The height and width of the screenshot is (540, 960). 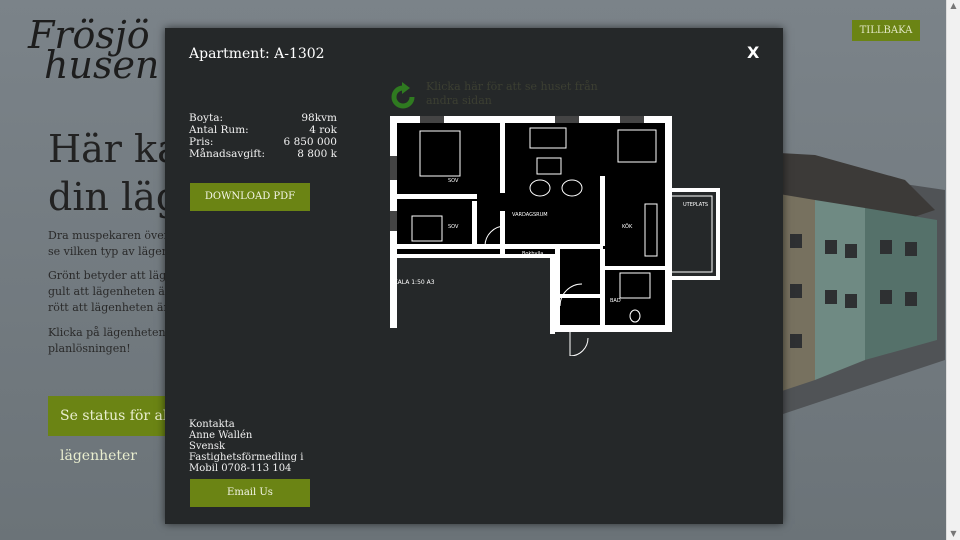 What do you see at coordinates (263, 130) in the screenshot?
I see `fact-row-rooms: Antal Rum: 4 rok` at bounding box center [263, 130].